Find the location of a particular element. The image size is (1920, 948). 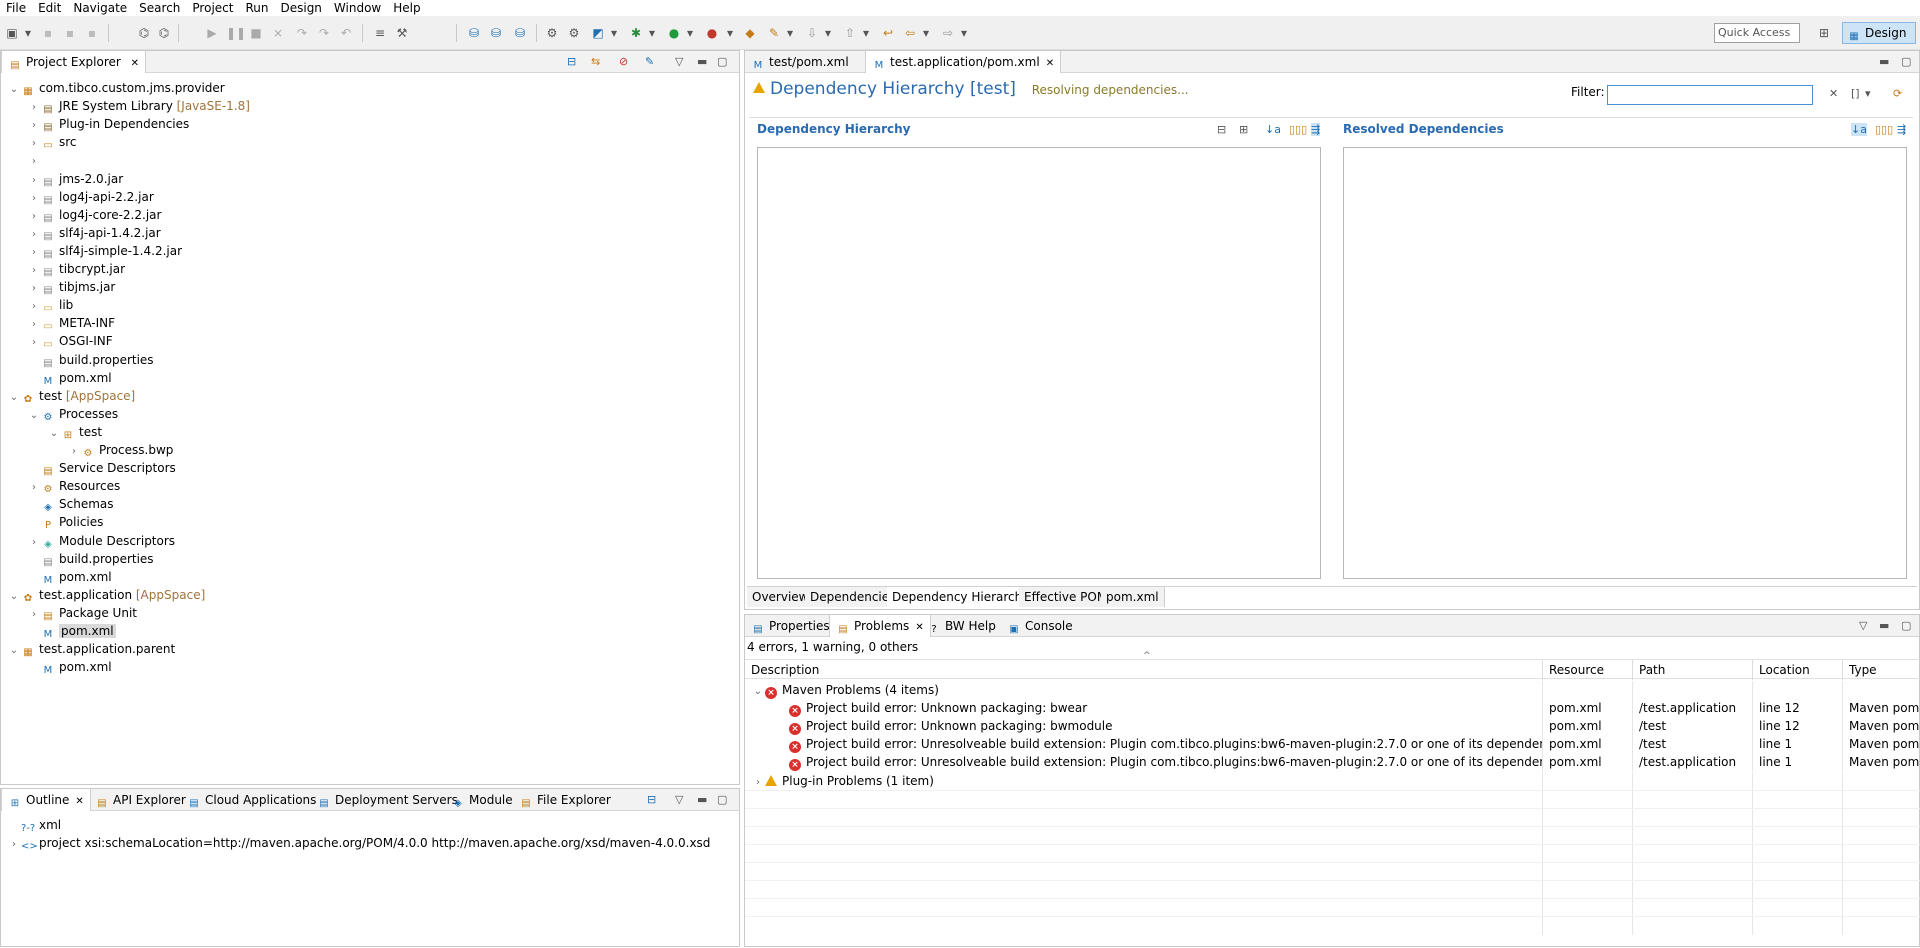

resume-icon: ▶ is located at coordinates (212, 33).